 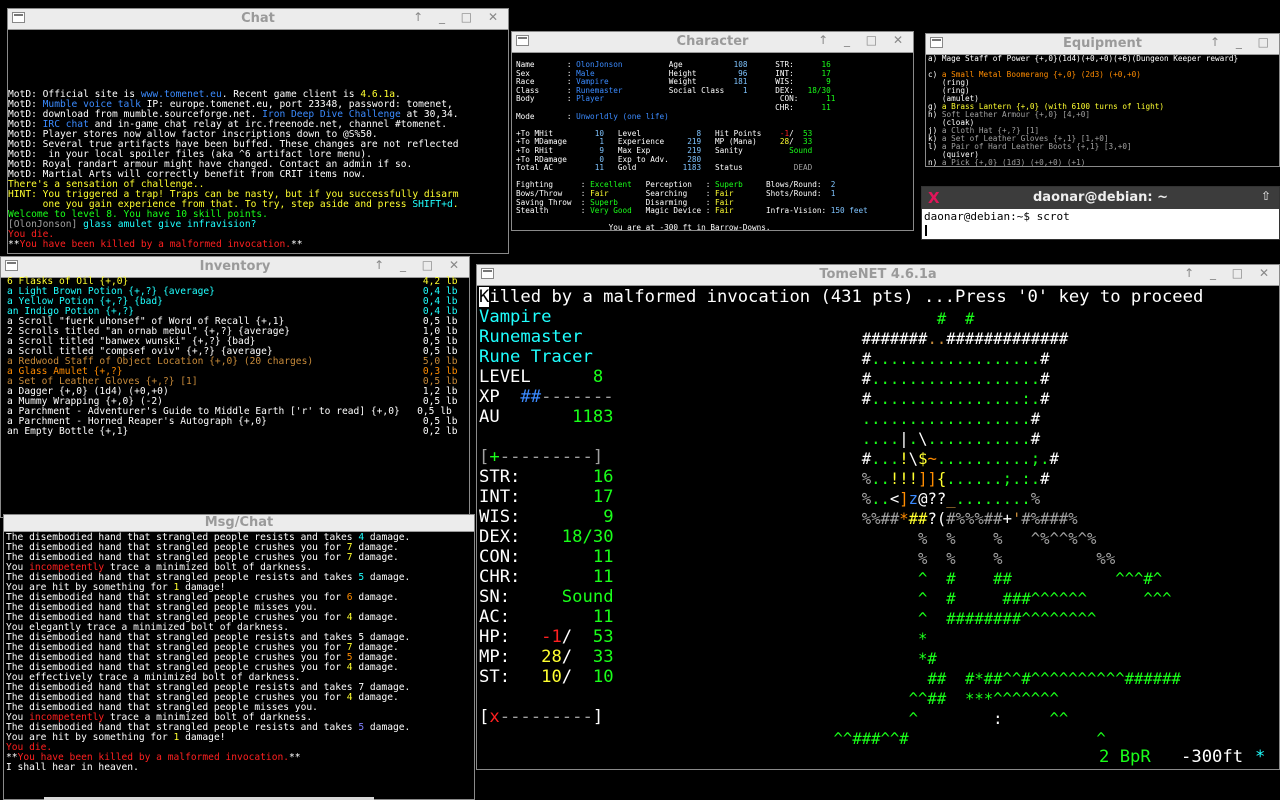 What do you see at coordinates (577, 657) in the screenshot?
I see `text-segment: /` at bounding box center [577, 657].